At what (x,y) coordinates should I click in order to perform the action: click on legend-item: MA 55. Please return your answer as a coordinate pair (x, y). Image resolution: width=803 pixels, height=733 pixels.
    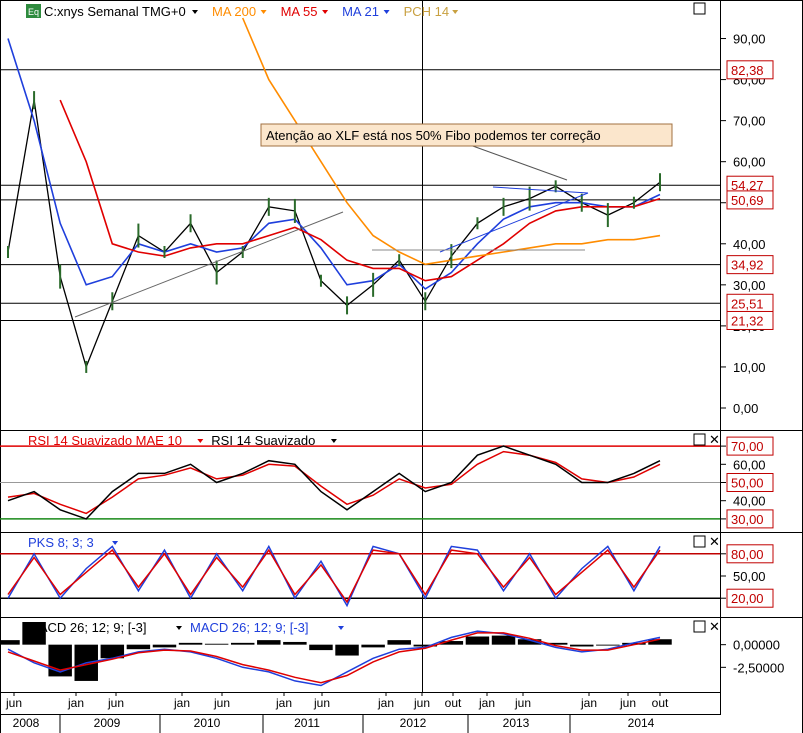
    Looking at the image, I should click on (299, 11).